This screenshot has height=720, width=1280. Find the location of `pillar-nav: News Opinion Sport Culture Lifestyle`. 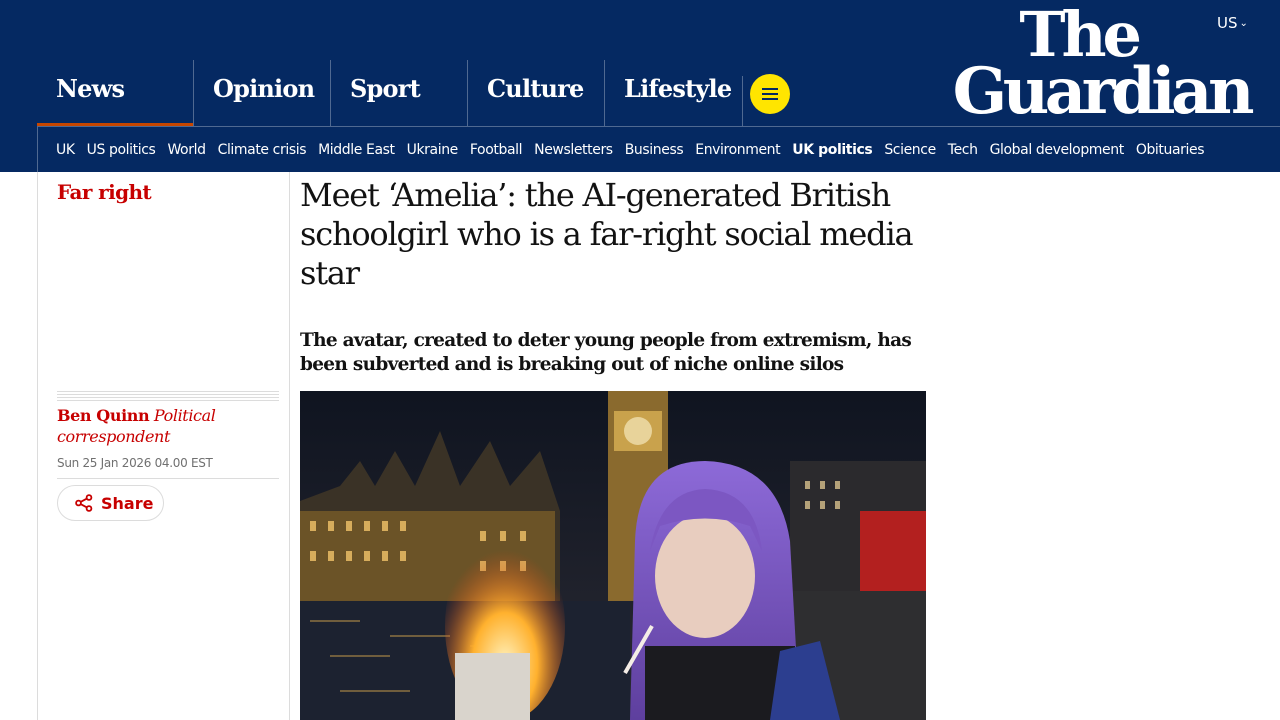

pillar-nav: News Opinion Sport Culture Lifestyle is located at coordinates (389, 93).